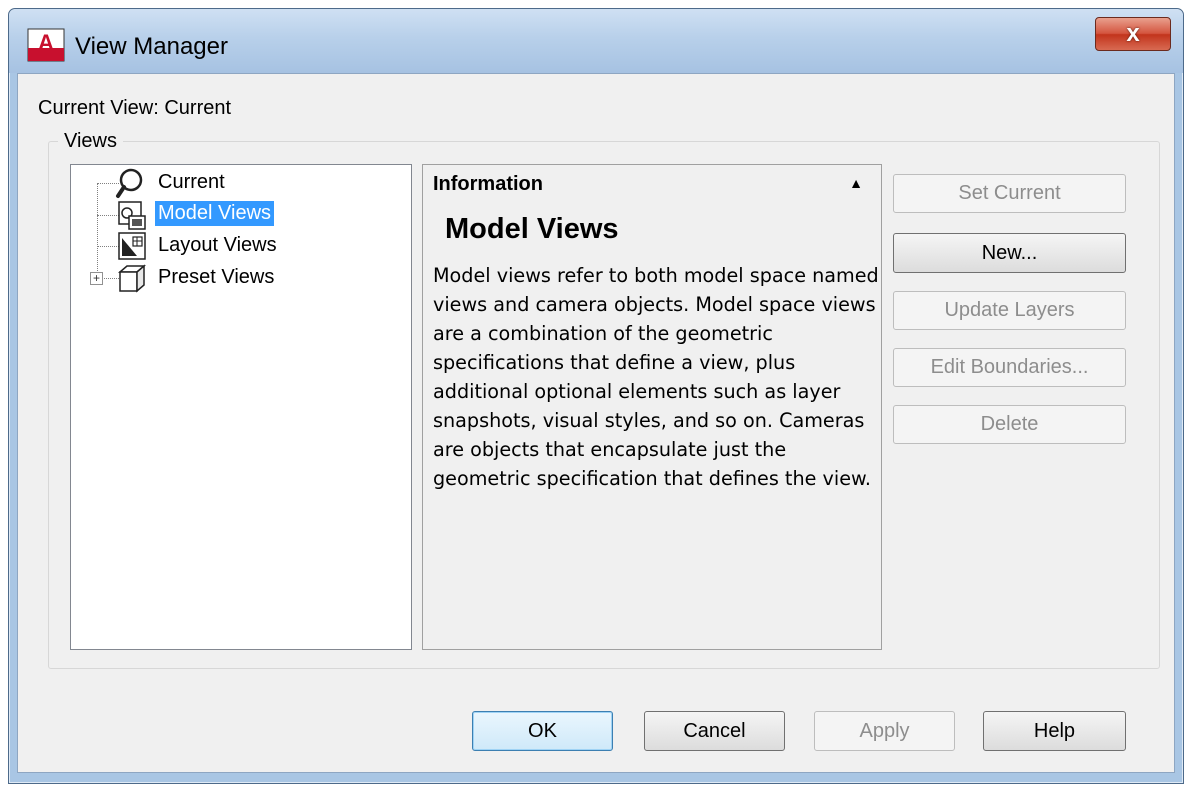  I want to click on title-bar: A View Manager x, so click(596, 41).